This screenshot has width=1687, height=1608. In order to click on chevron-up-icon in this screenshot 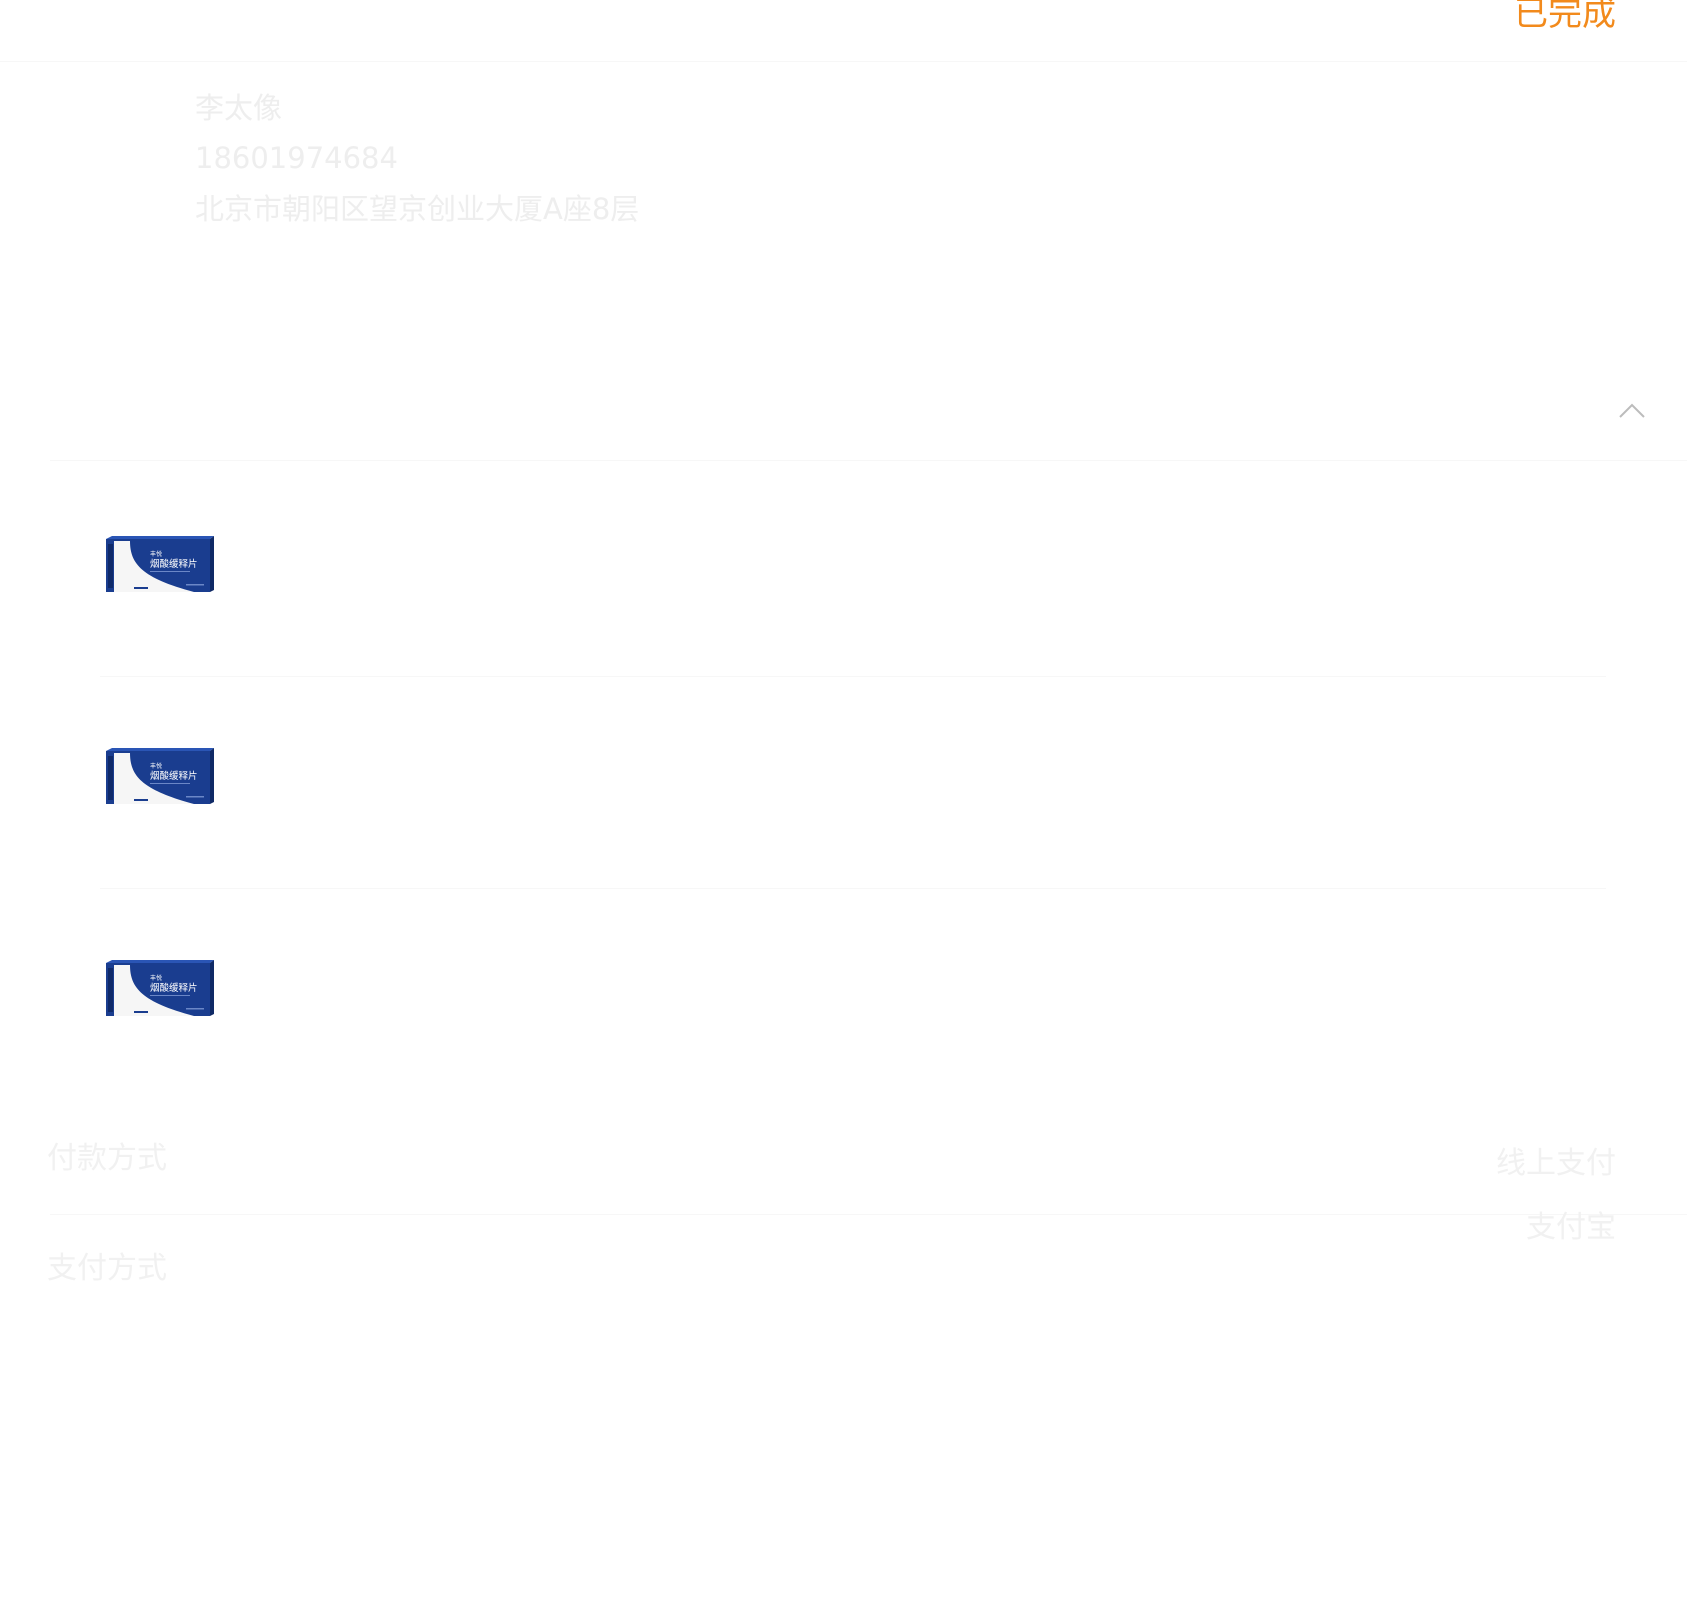, I will do `click(1632, 410)`.